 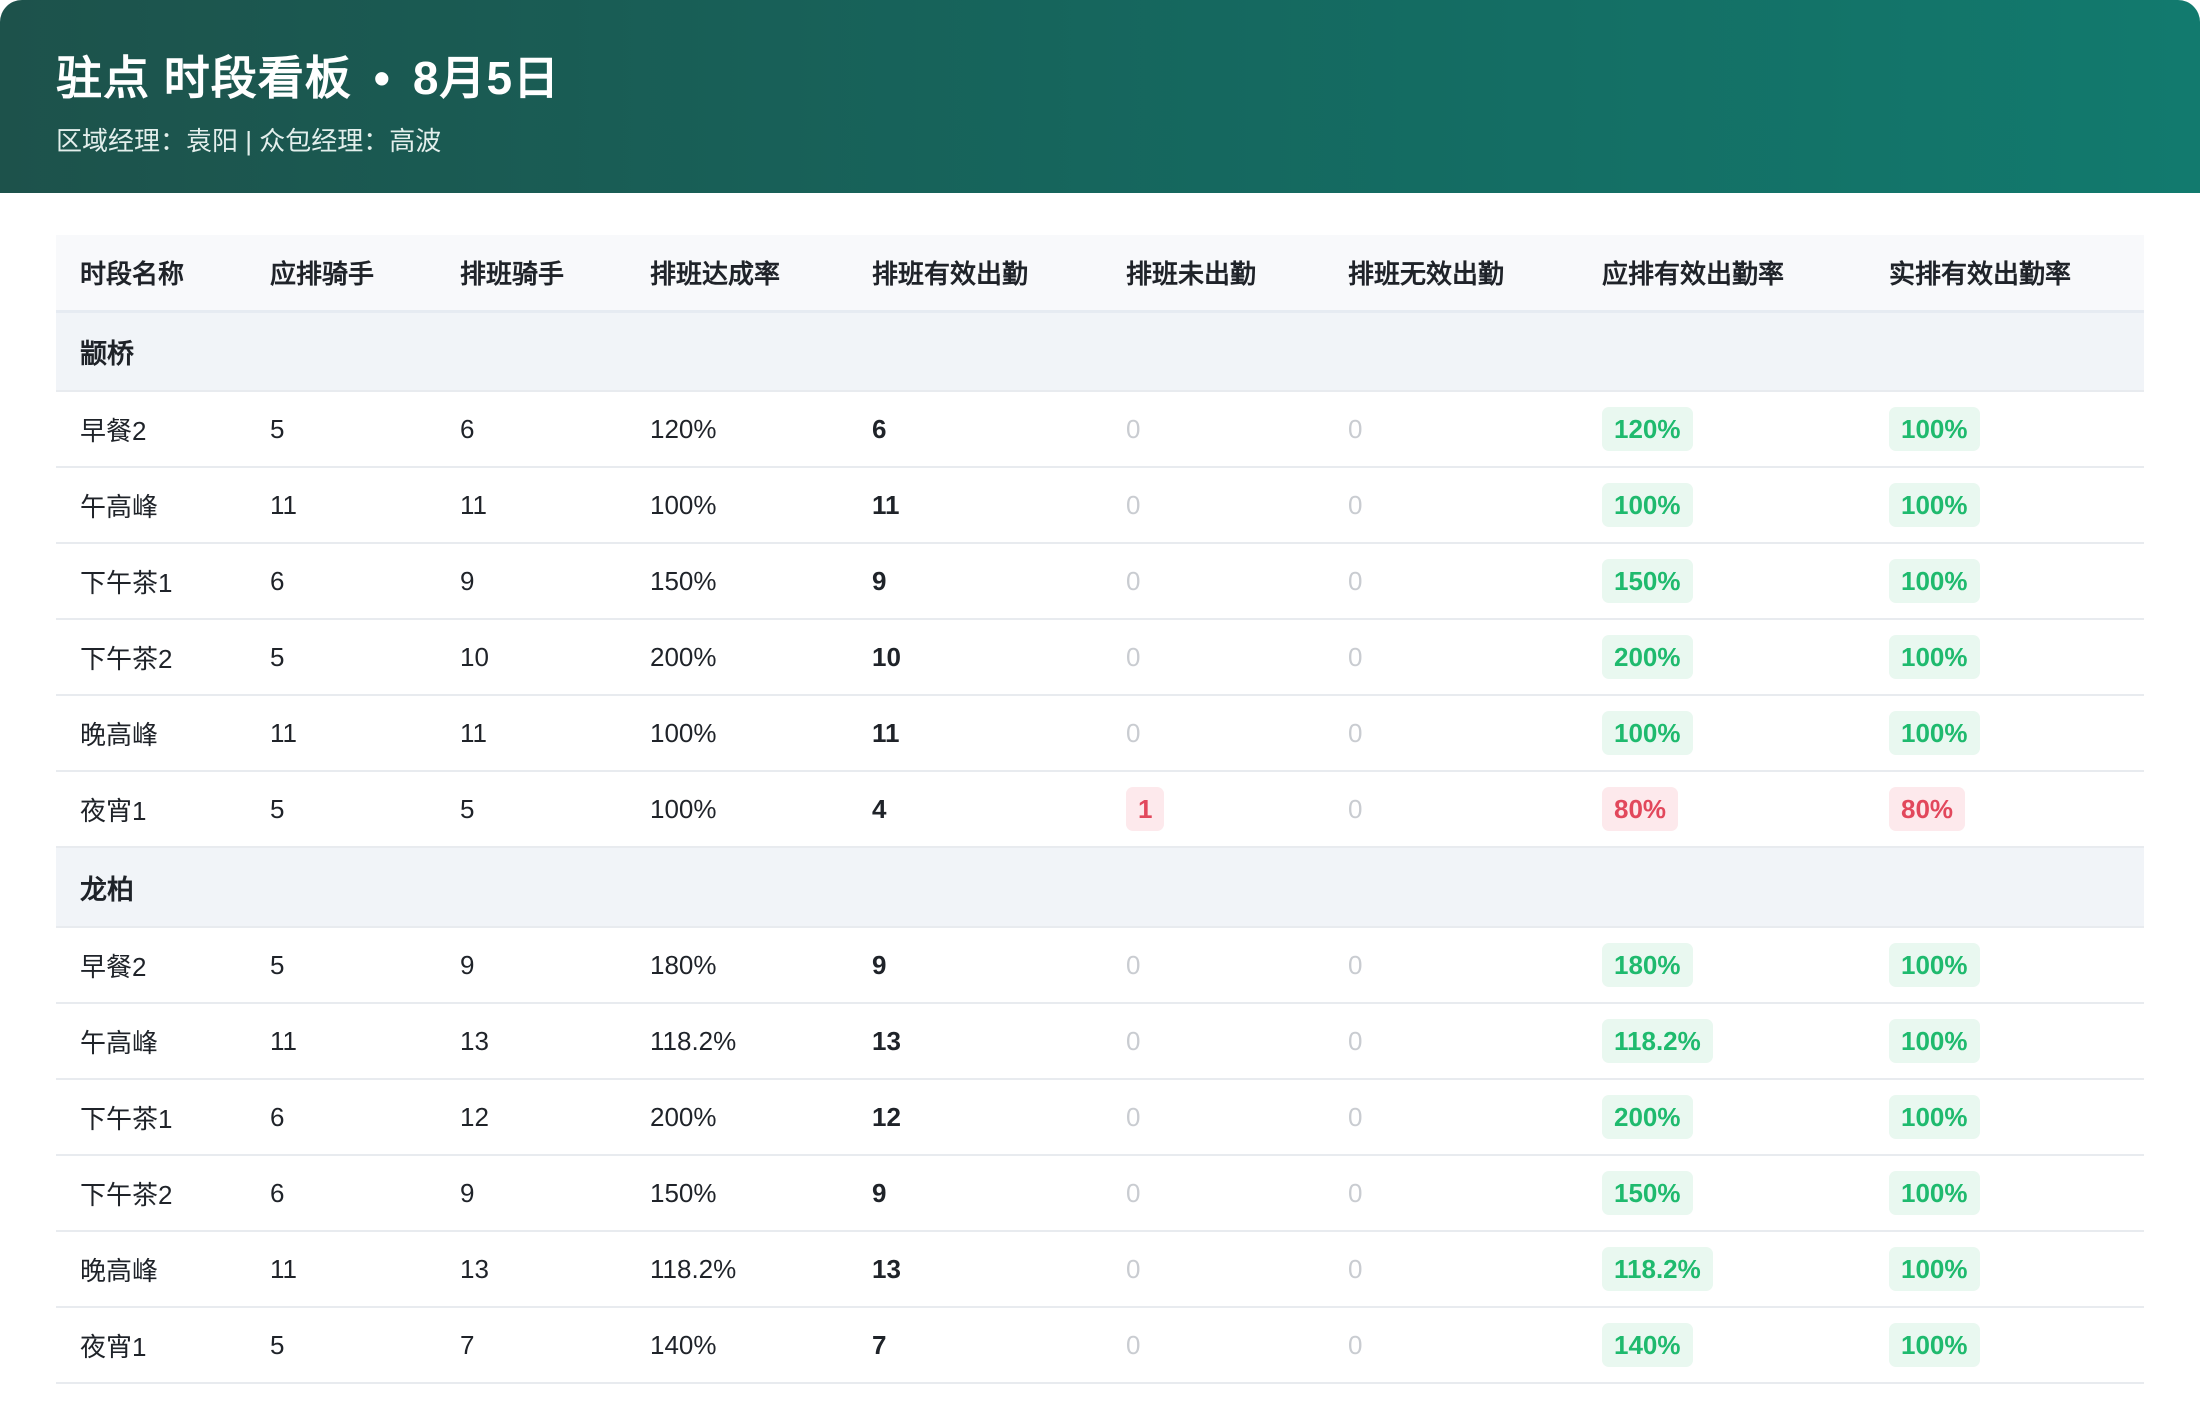 What do you see at coordinates (737, 429) in the screenshot?
I see `cell-rate: 120%` at bounding box center [737, 429].